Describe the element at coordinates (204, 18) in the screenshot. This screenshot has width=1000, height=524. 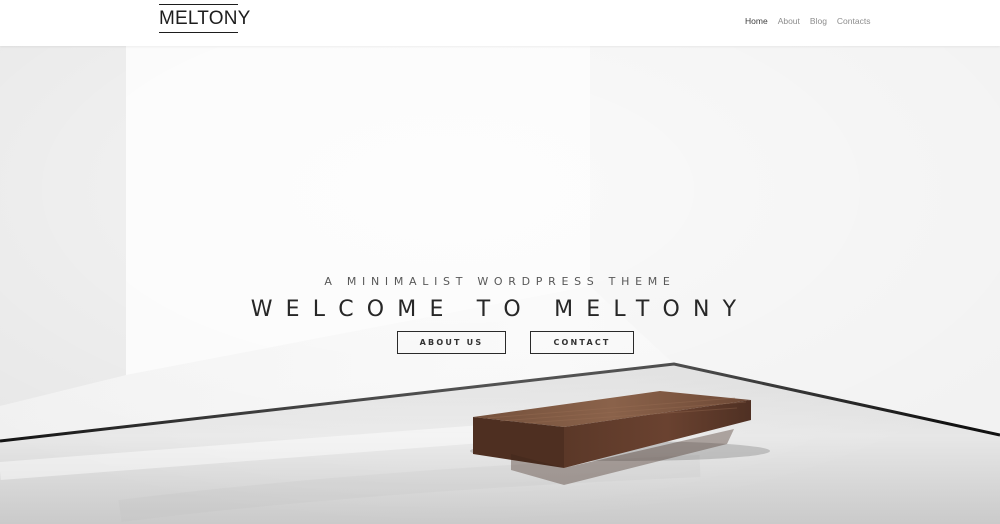
I see `site-logo: MELTONY` at that location.